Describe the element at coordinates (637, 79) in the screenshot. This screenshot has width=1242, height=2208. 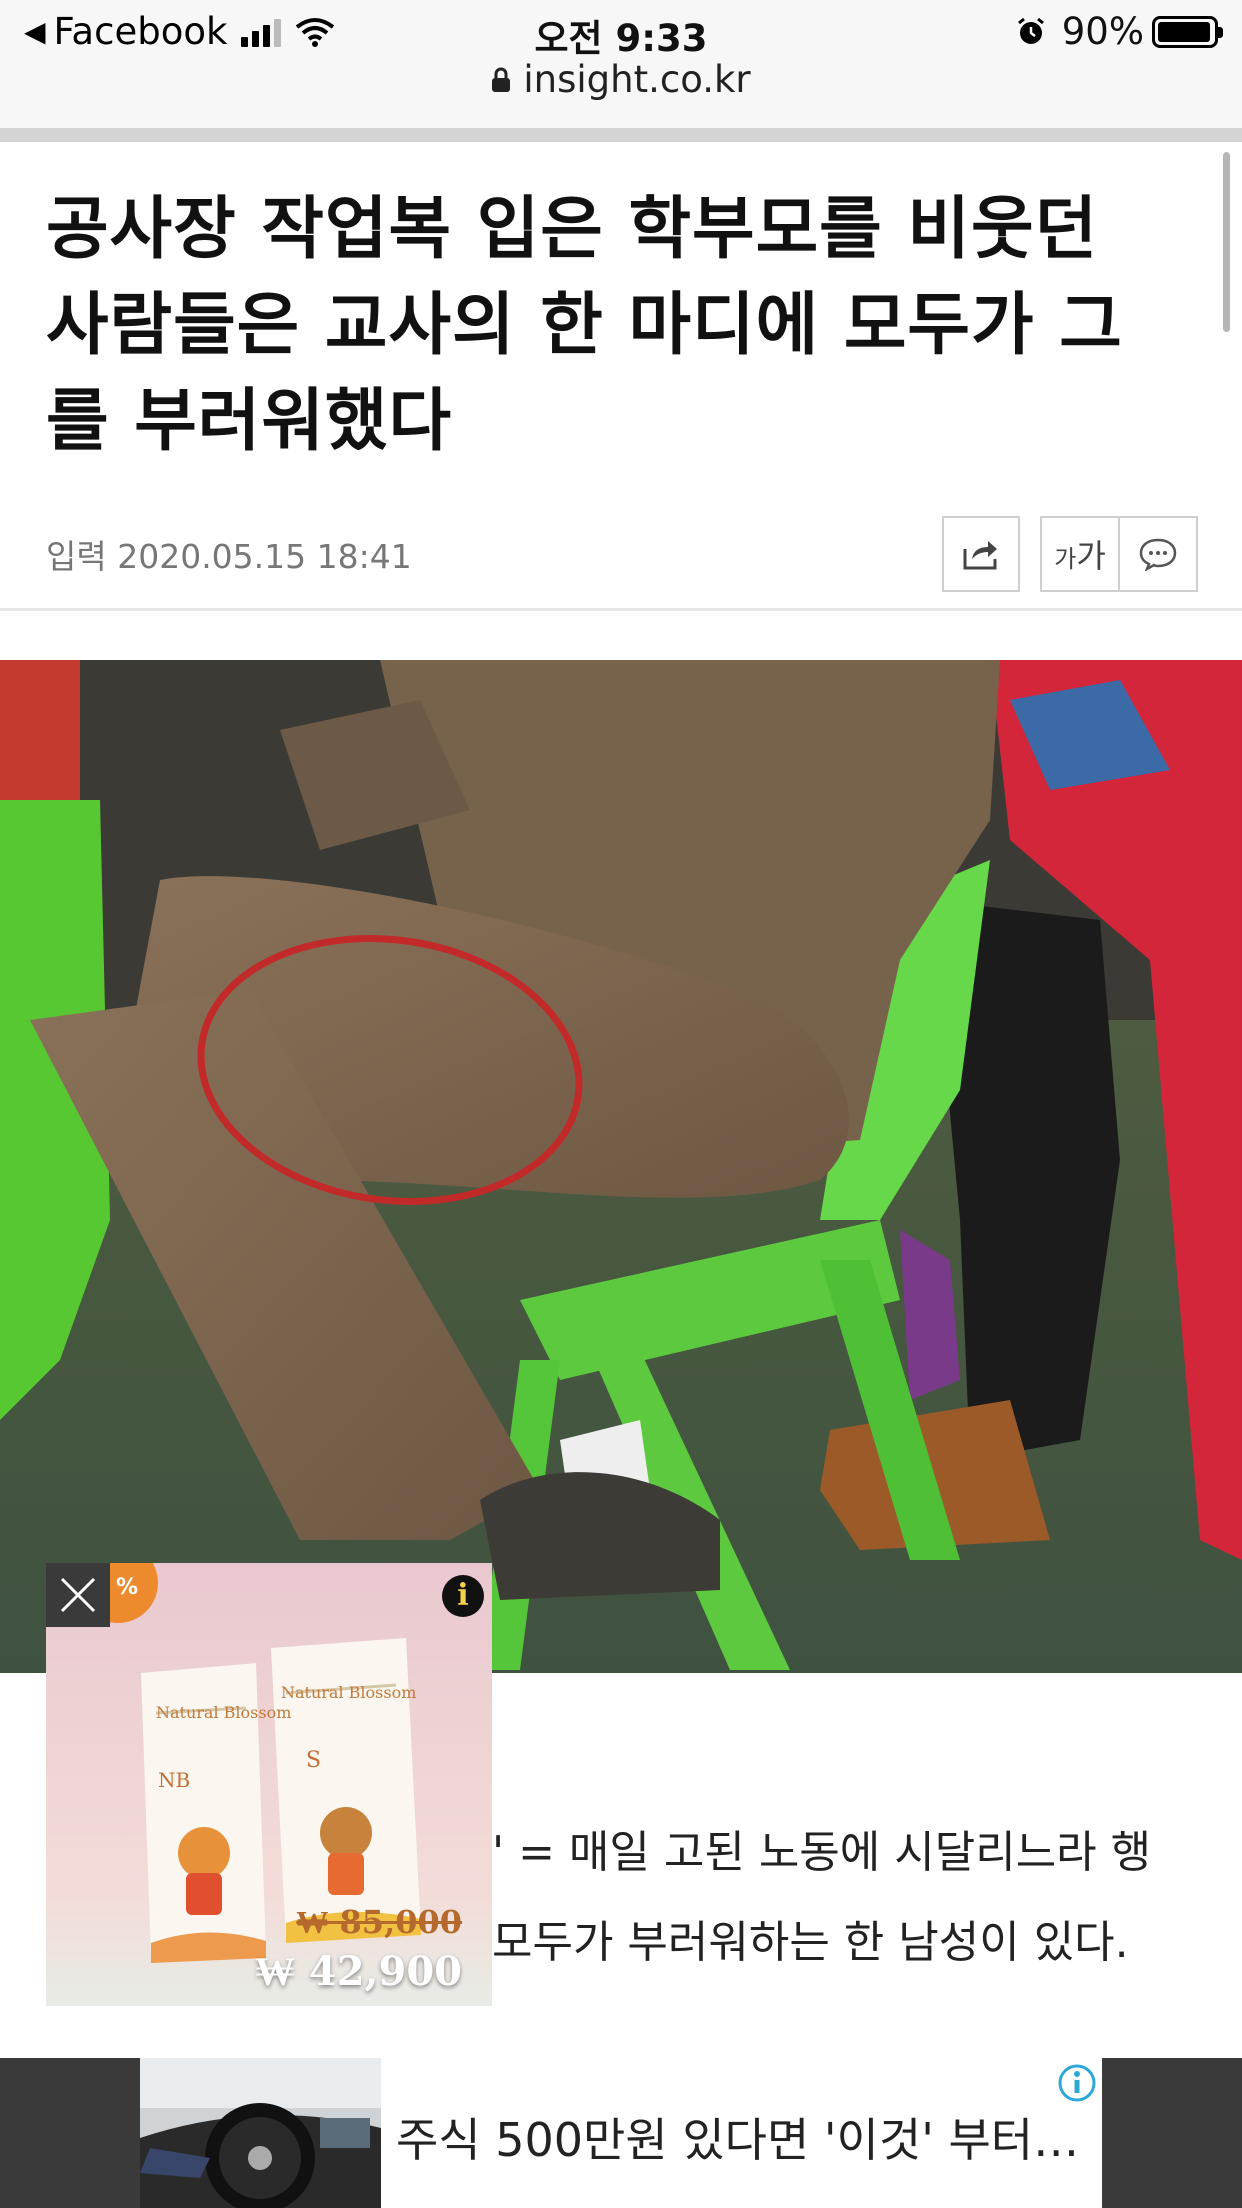
I see `url-text: insight.co.kr` at that location.